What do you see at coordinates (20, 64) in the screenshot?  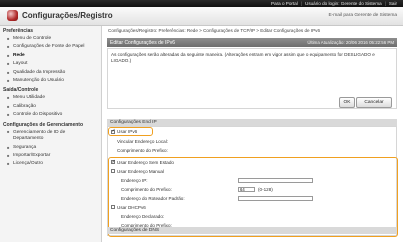 I see `sidebar-item-label: Layout` at bounding box center [20, 64].